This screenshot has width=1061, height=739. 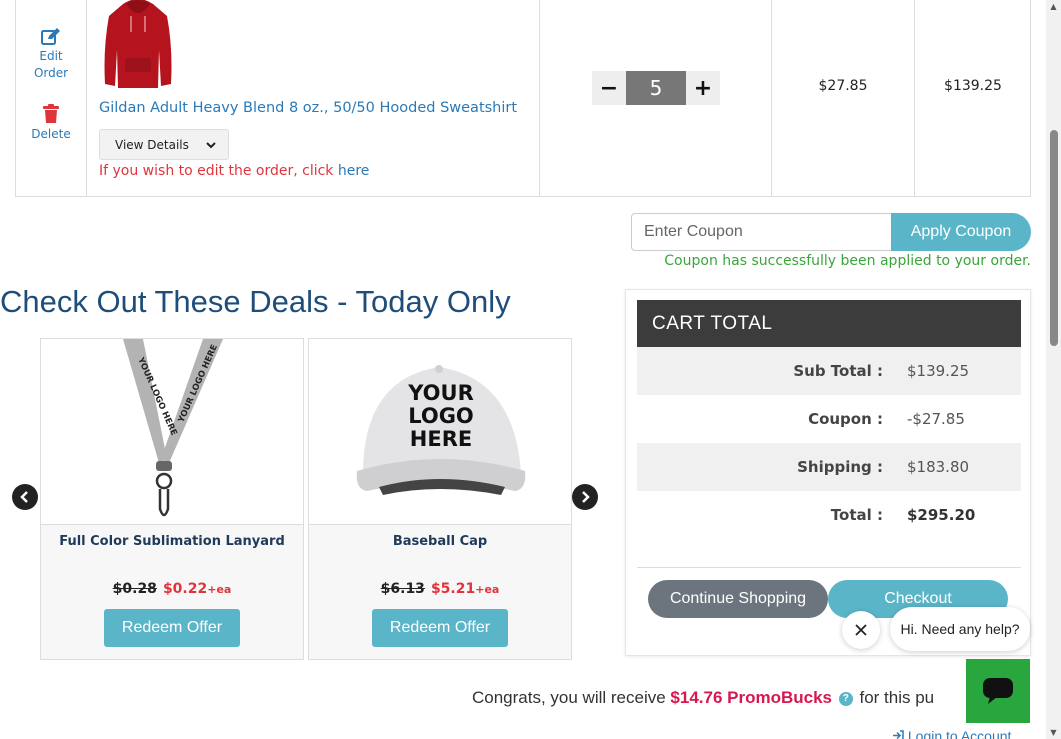 I want to click on carousel-next-button, so click(x=585, y=497).